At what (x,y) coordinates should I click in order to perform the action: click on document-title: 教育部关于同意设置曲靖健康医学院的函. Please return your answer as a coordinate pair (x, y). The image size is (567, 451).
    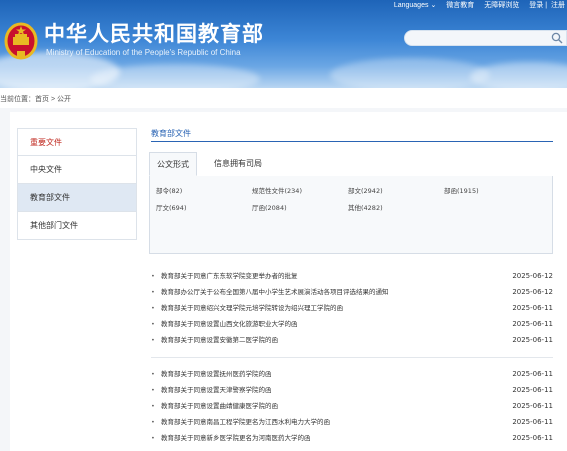
    Looking at the image, I should click on (219, 406).